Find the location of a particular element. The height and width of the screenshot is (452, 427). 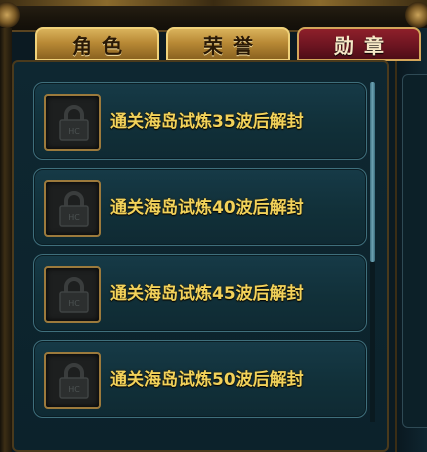

frame-corner-left is located at coordinates (10, 15).